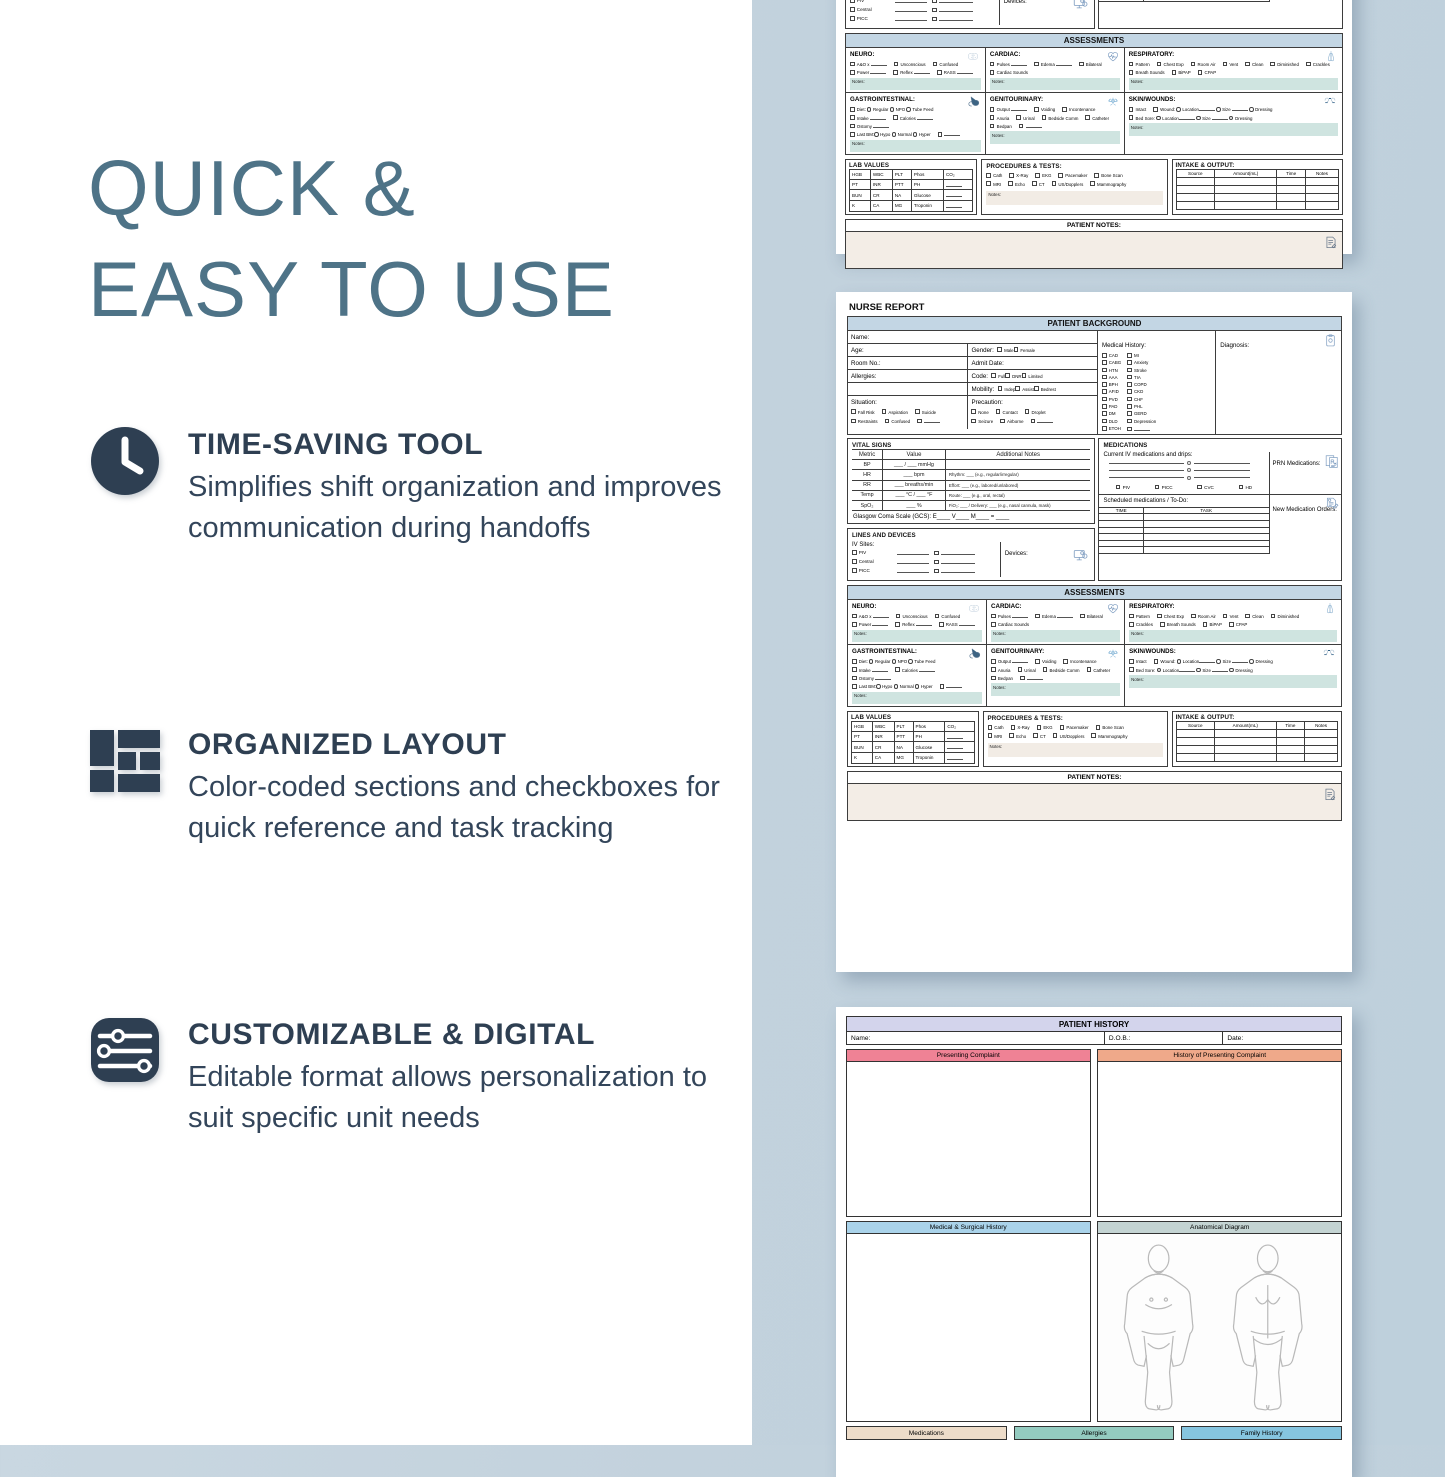 This screenshot has height=1477, width=1445. Describe the element at coordinates (907, 363) in the screenshot. I see `field-cell: Room No.:` at that location.